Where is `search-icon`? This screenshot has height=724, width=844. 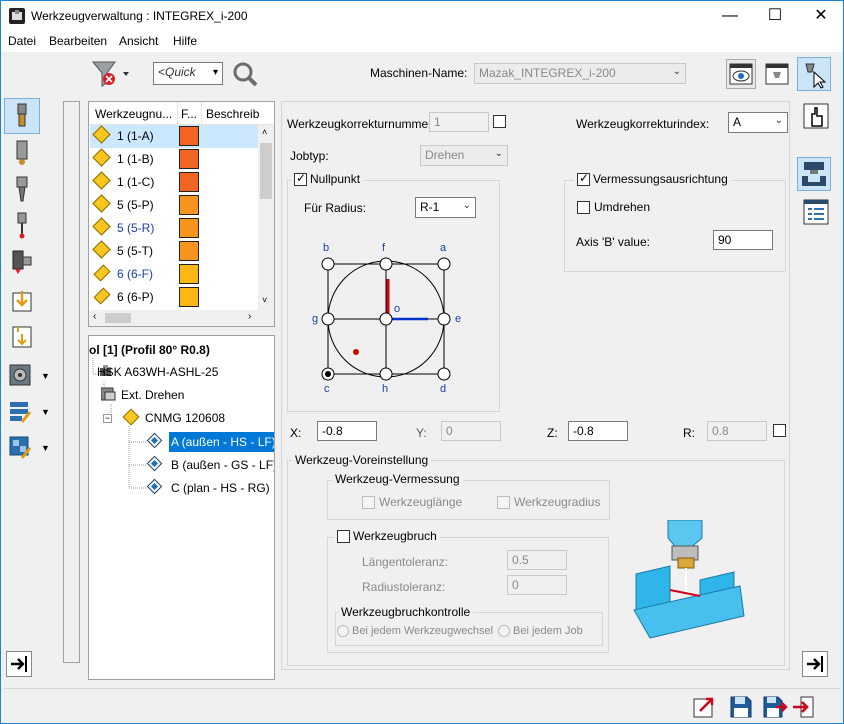 search-icon is located at coordinates (245, 74).